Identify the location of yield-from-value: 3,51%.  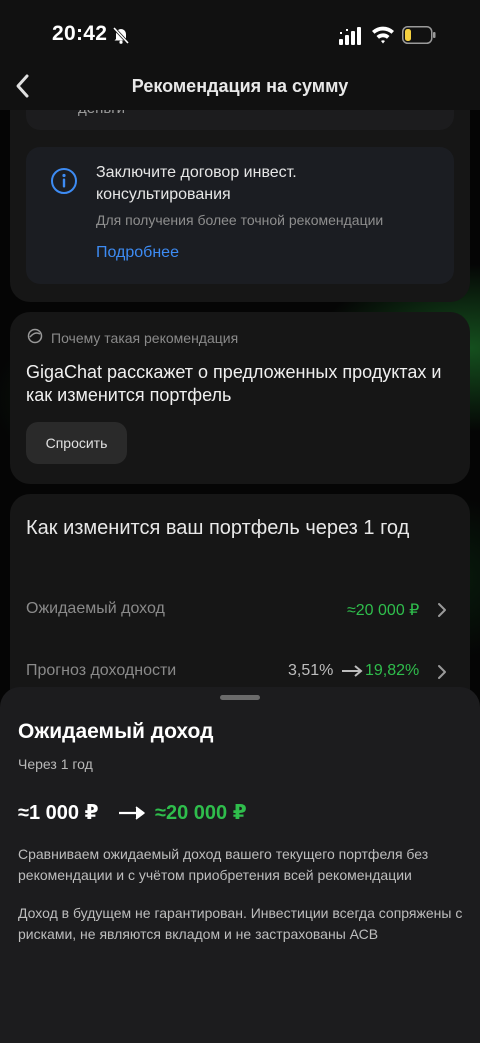
(311, 670).